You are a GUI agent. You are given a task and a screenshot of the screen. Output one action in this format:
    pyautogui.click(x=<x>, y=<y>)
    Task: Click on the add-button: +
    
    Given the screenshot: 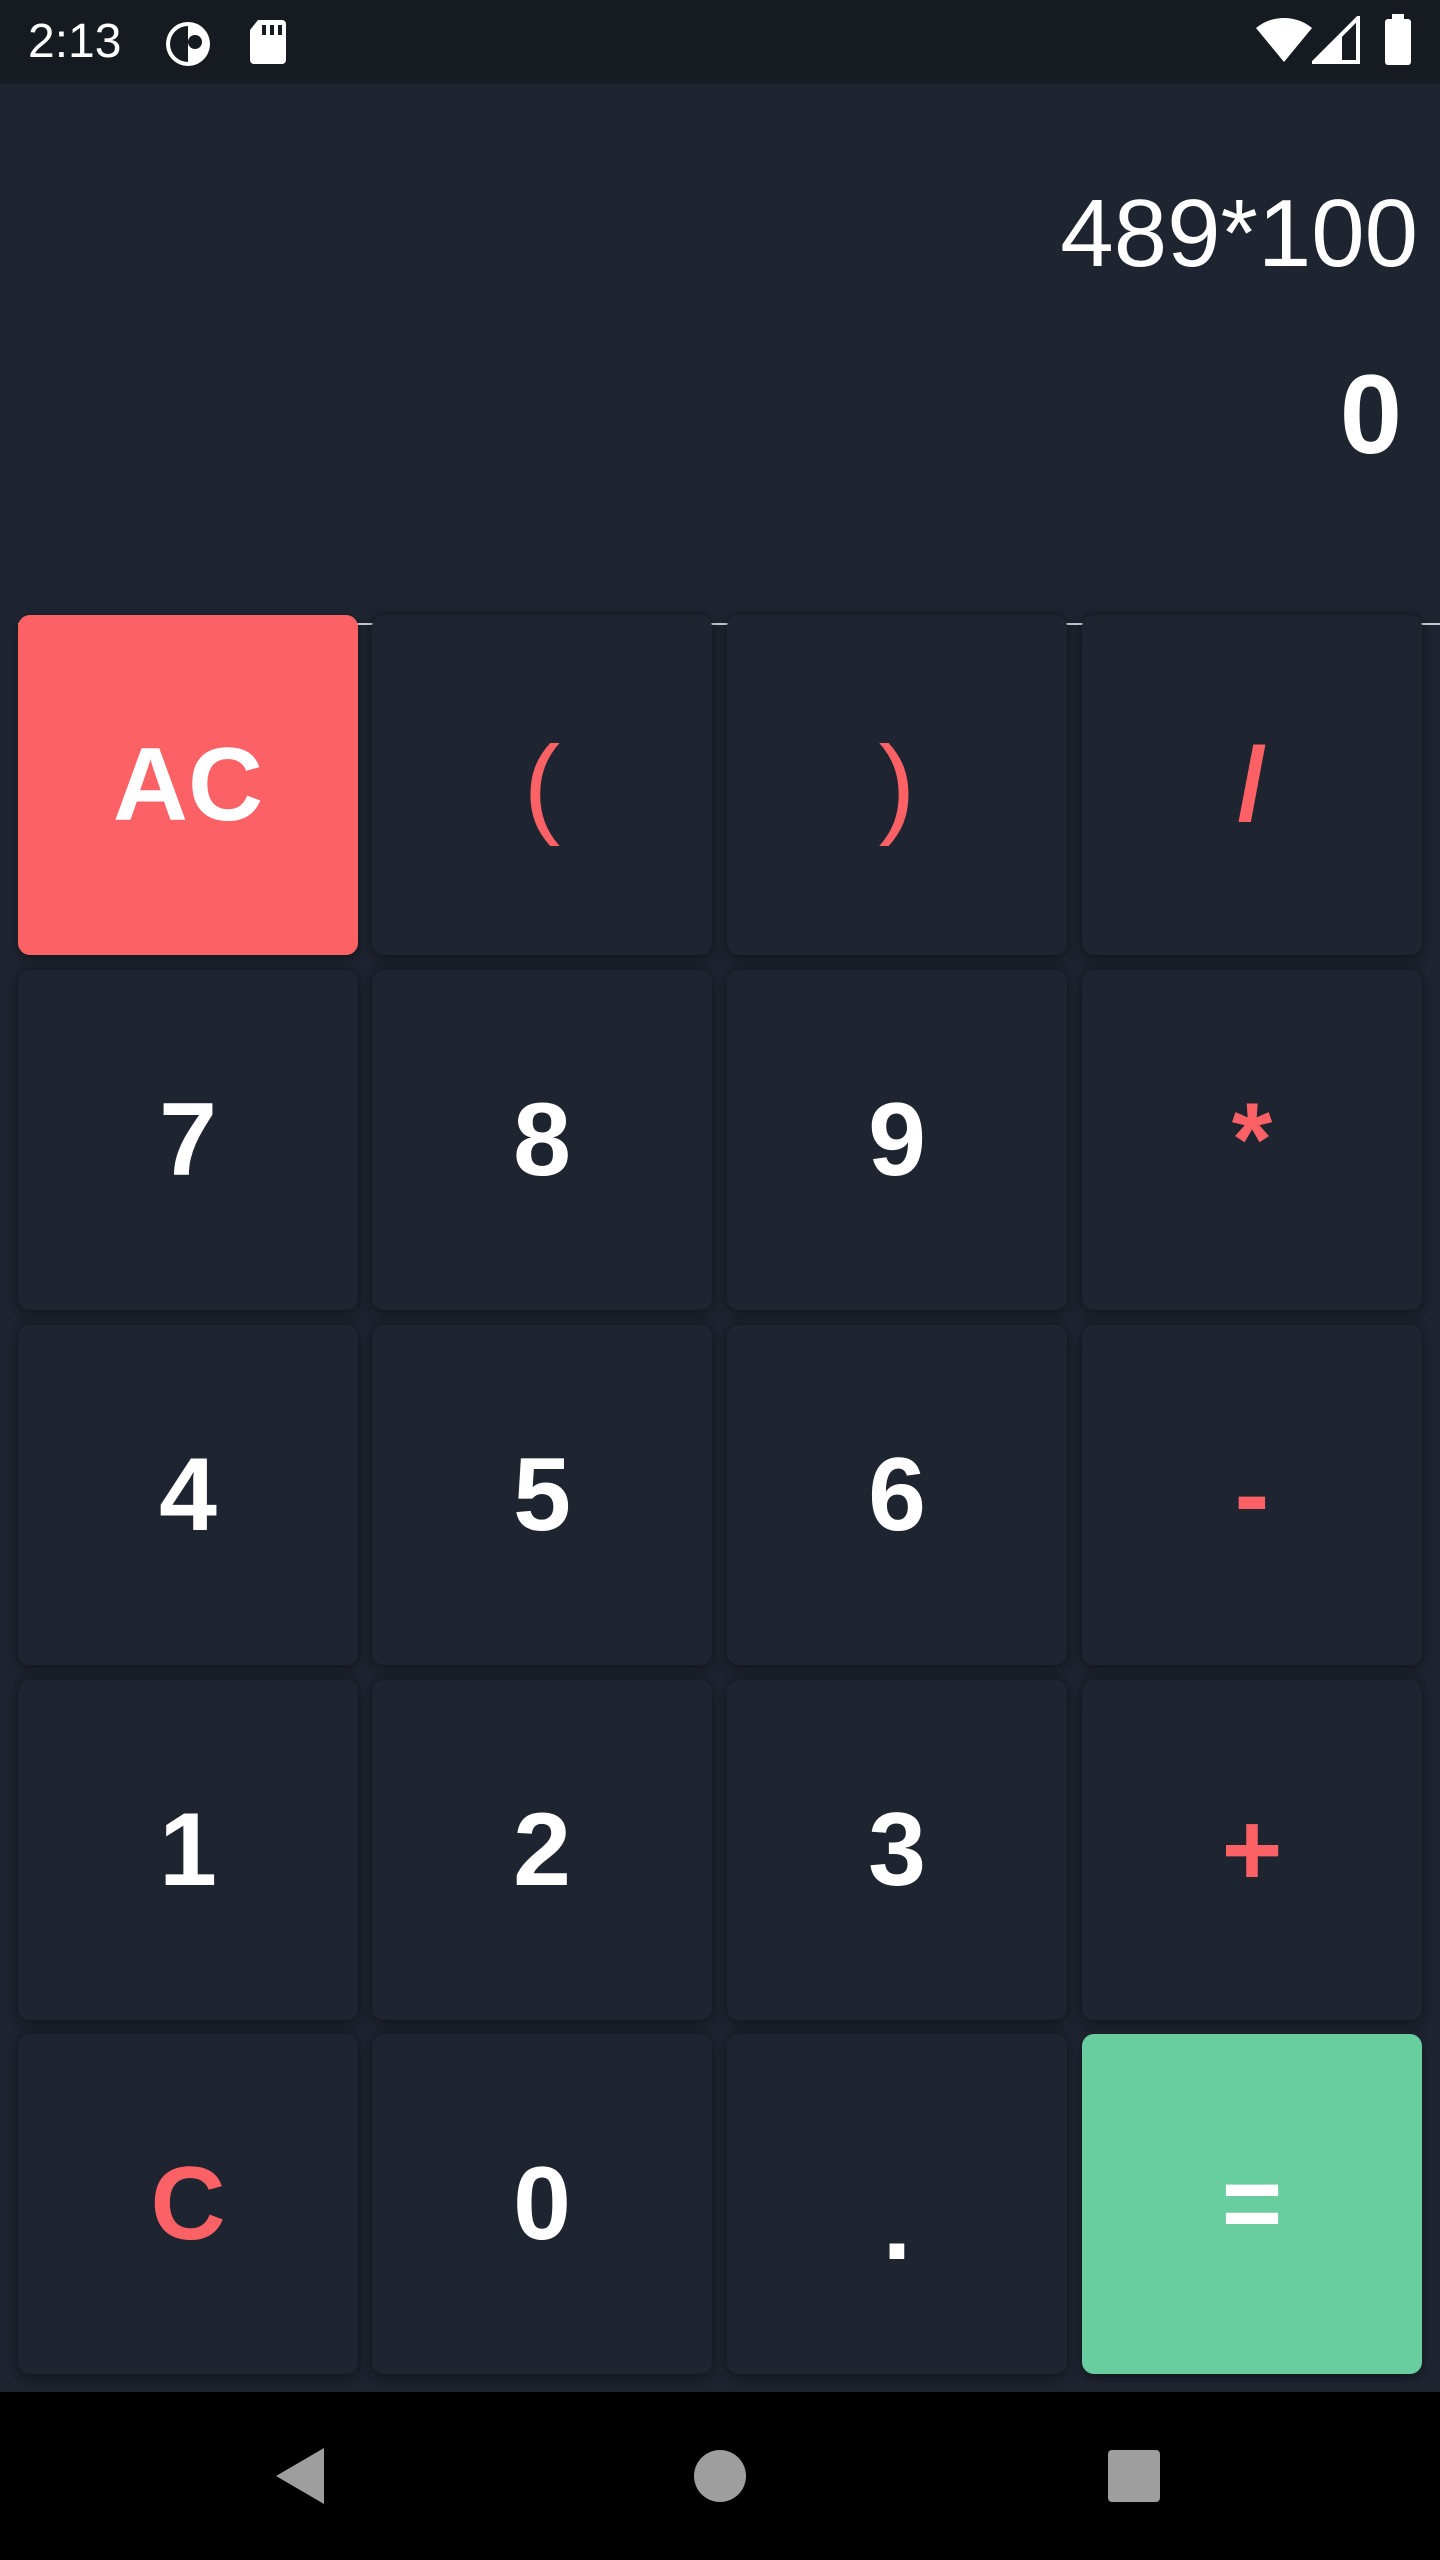 What is the action you would take?
    pyautogui.click(x=1252, y=1850)
    